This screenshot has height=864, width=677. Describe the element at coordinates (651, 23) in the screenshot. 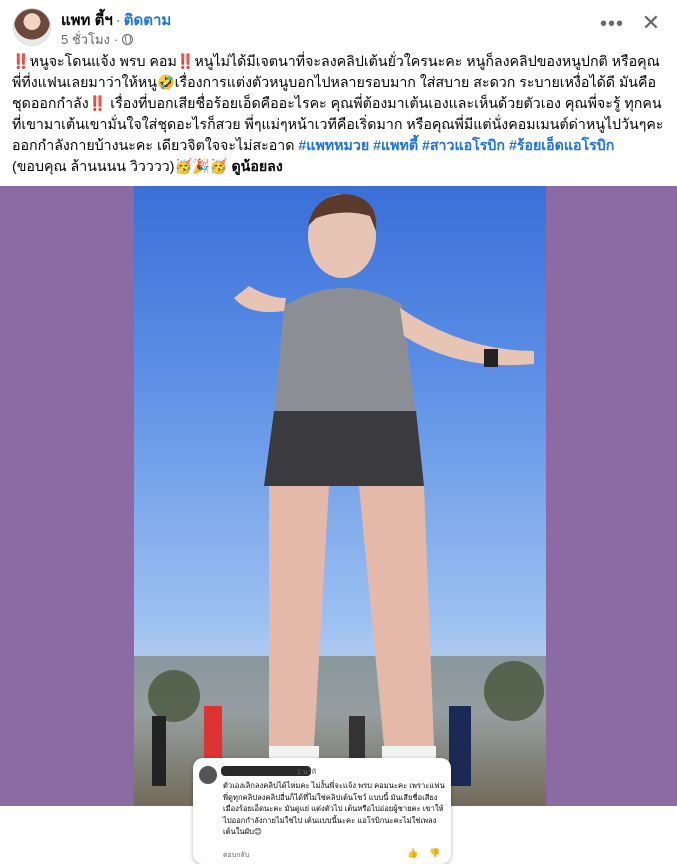

I see `close-icon: ✕` at that location.